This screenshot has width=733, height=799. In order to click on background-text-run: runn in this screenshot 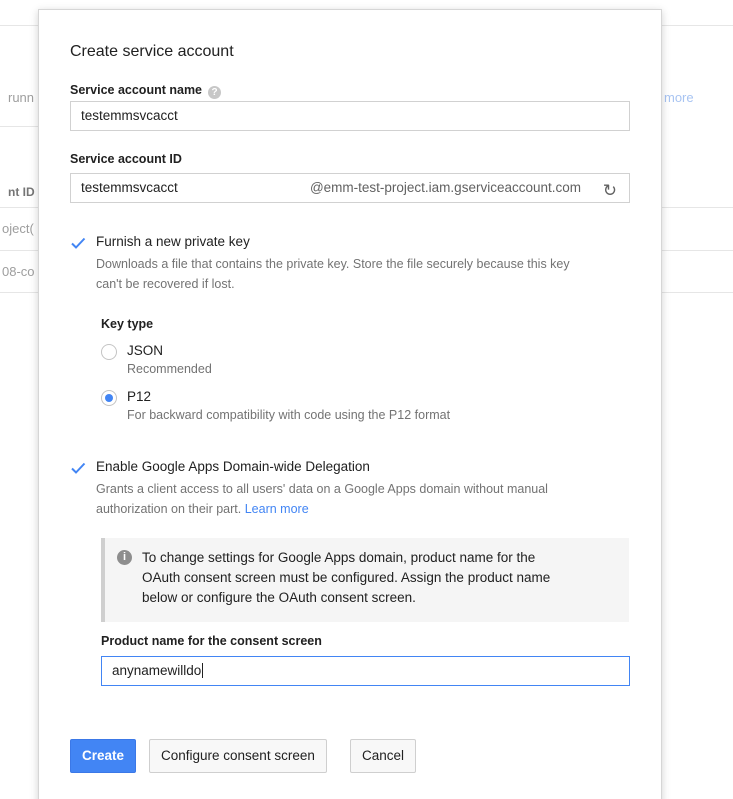, I will do `click(21, 97)`.